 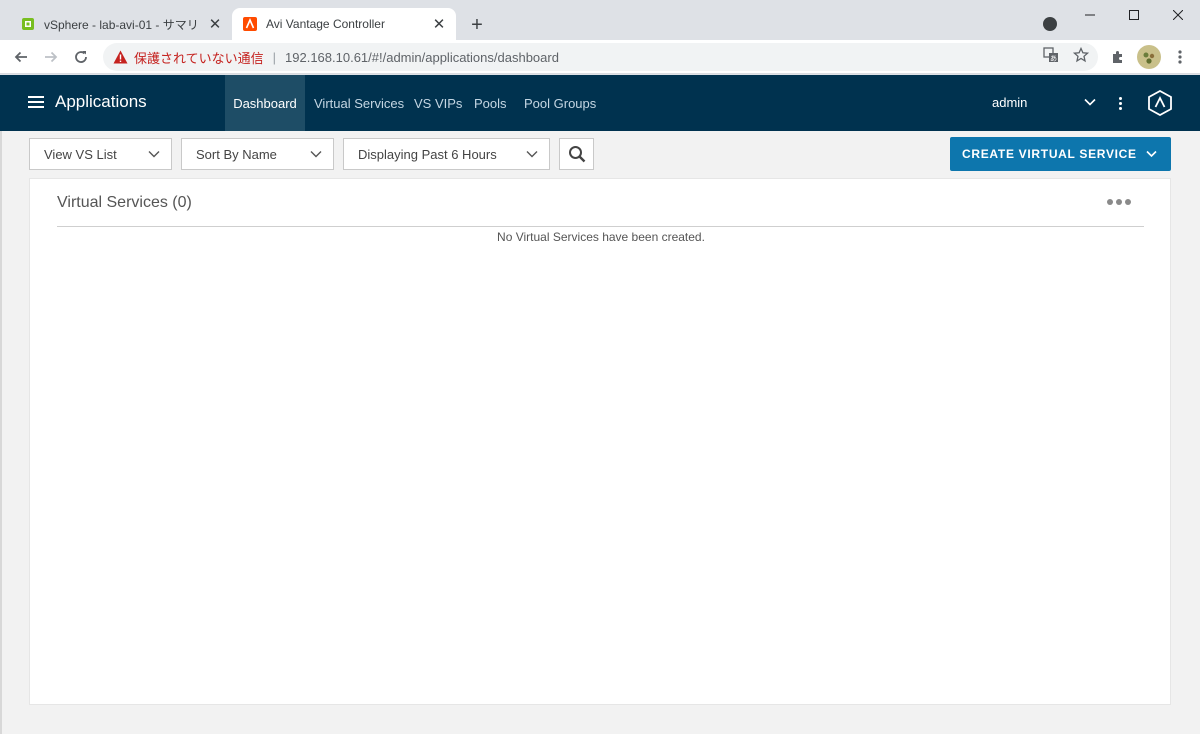 What do you see at coordinates (1118, 57) in the screenshot?
I see `extensions-icon` at bounding box center [1118, 57].